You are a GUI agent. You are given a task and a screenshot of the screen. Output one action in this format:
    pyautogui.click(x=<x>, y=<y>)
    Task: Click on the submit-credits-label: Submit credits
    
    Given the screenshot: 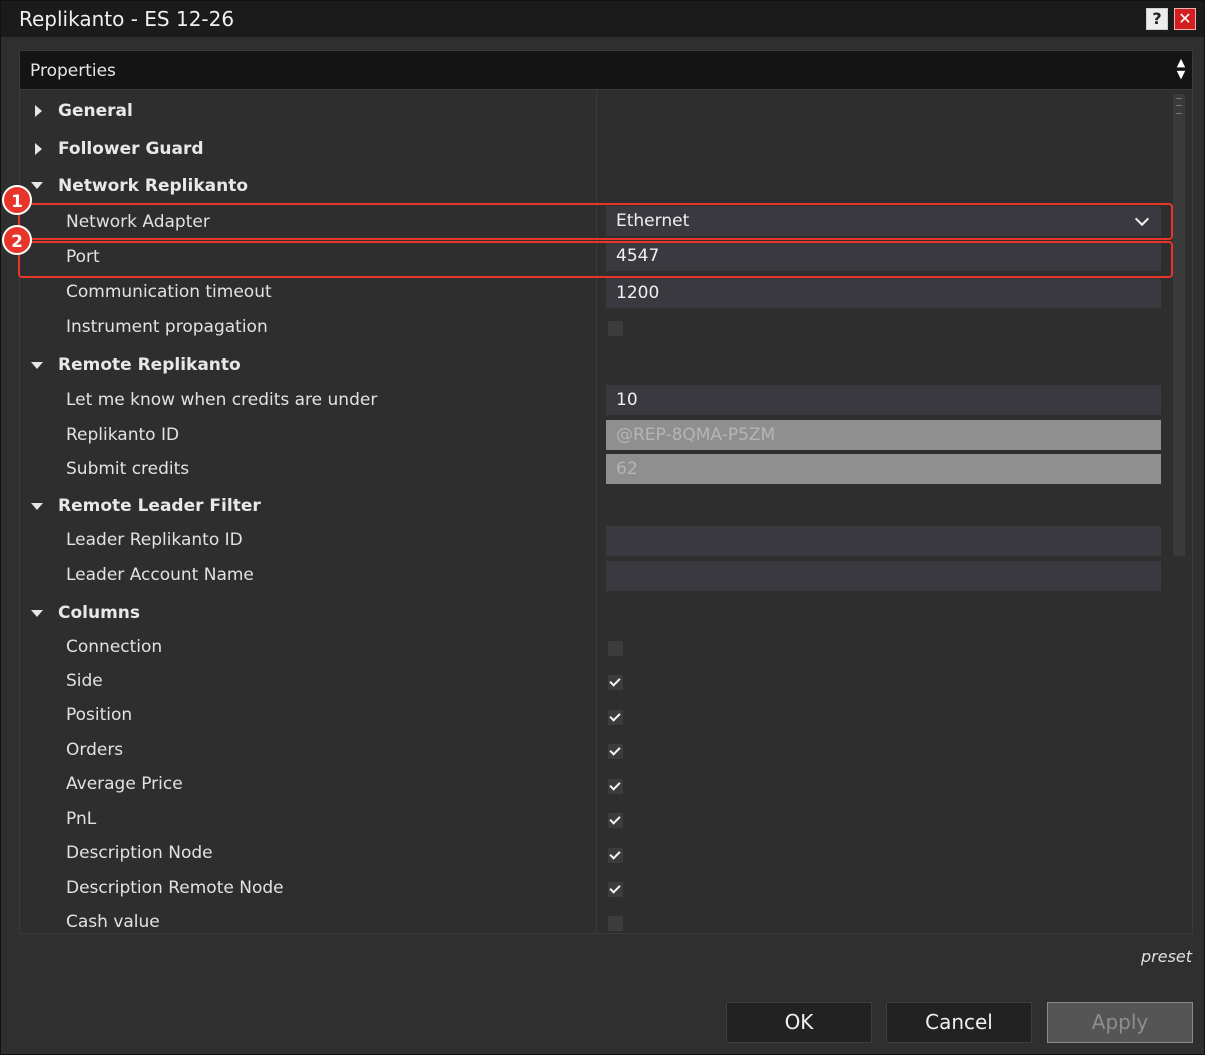 What is the action you would take?
    pyautogui.click(x=128, y=469)
    